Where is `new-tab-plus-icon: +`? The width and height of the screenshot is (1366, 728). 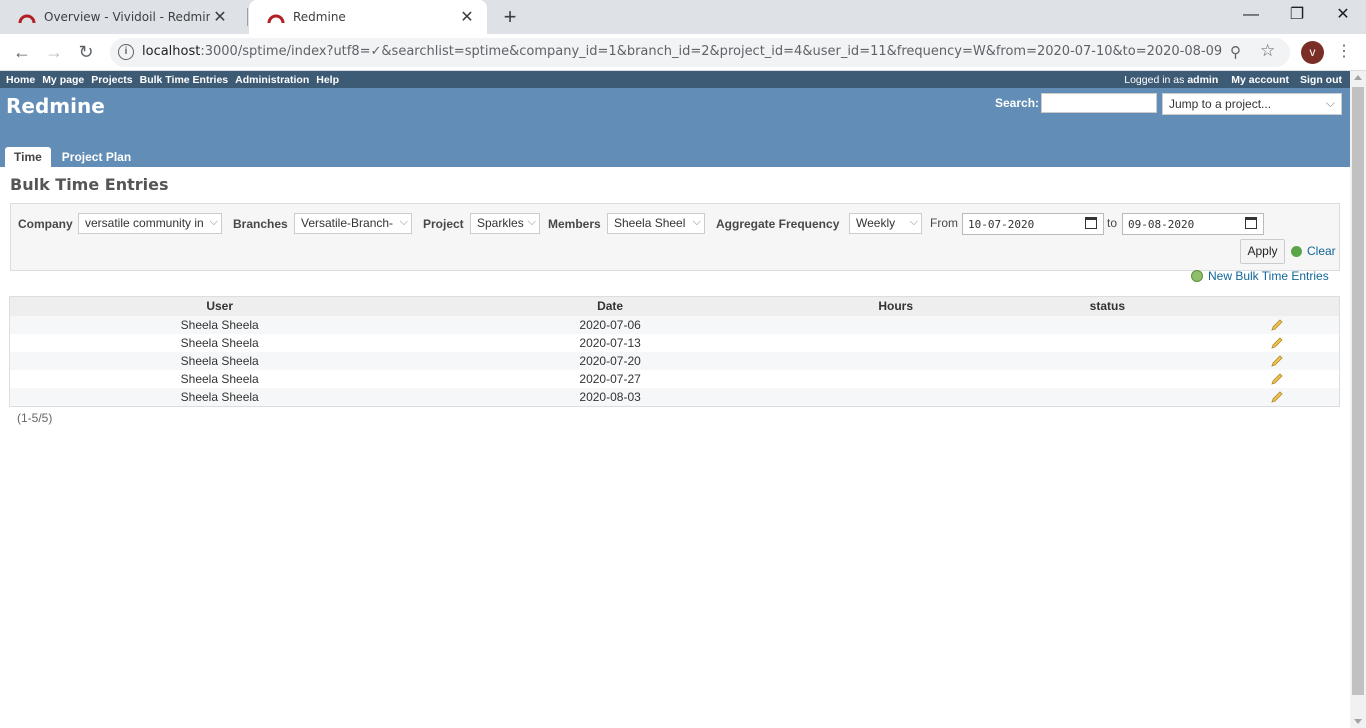 new-tab-plus-icon: + is located at coordinates (510, 17).